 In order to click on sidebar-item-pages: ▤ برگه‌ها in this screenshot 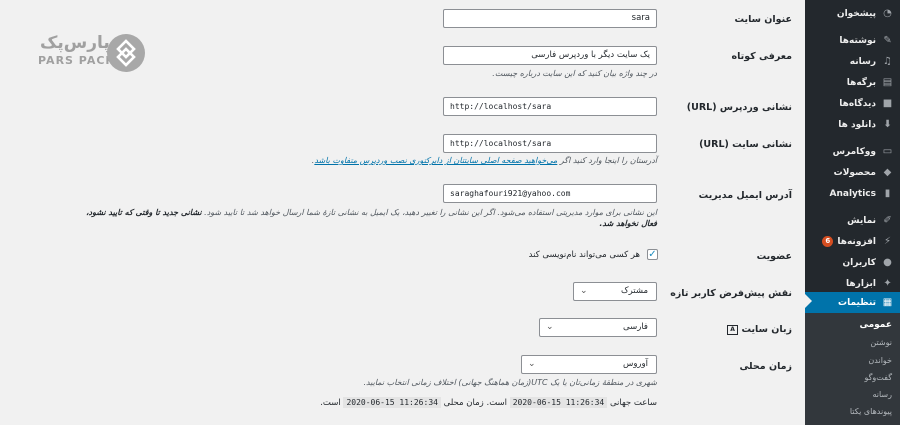, I will do `click(852, 82)`.